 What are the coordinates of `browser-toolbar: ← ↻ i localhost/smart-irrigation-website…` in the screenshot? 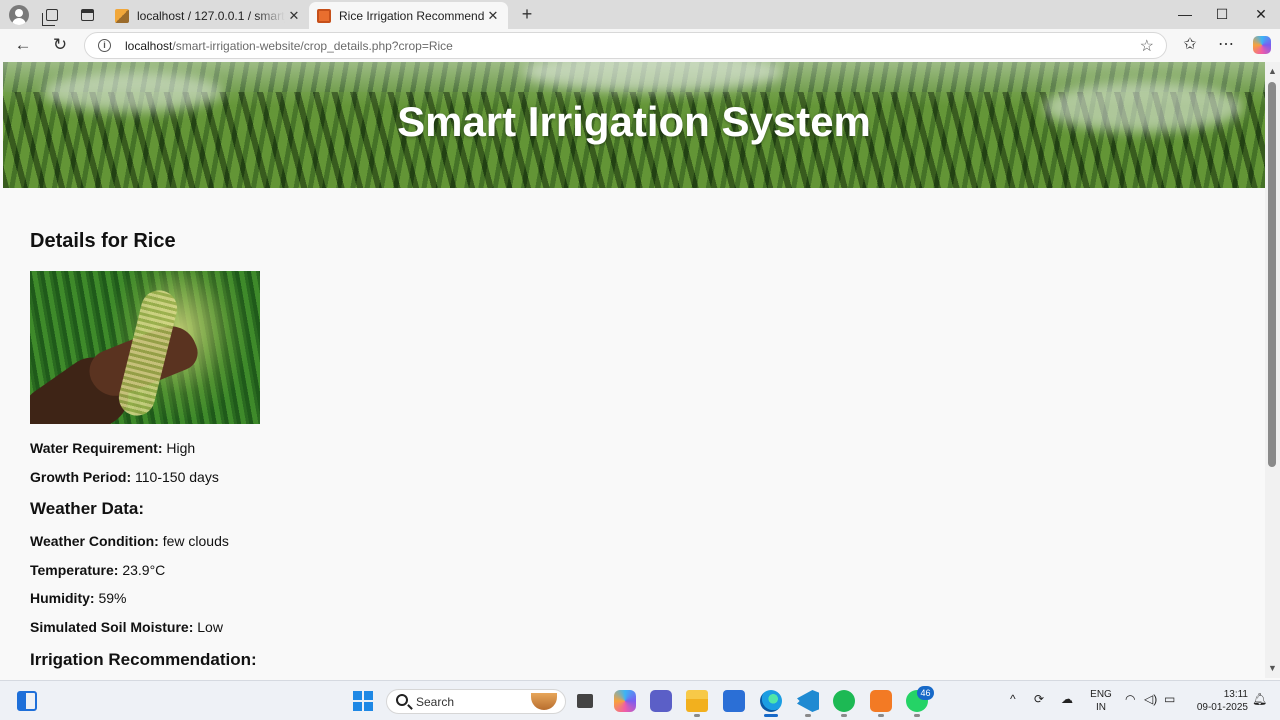 It's located at (640, 45).